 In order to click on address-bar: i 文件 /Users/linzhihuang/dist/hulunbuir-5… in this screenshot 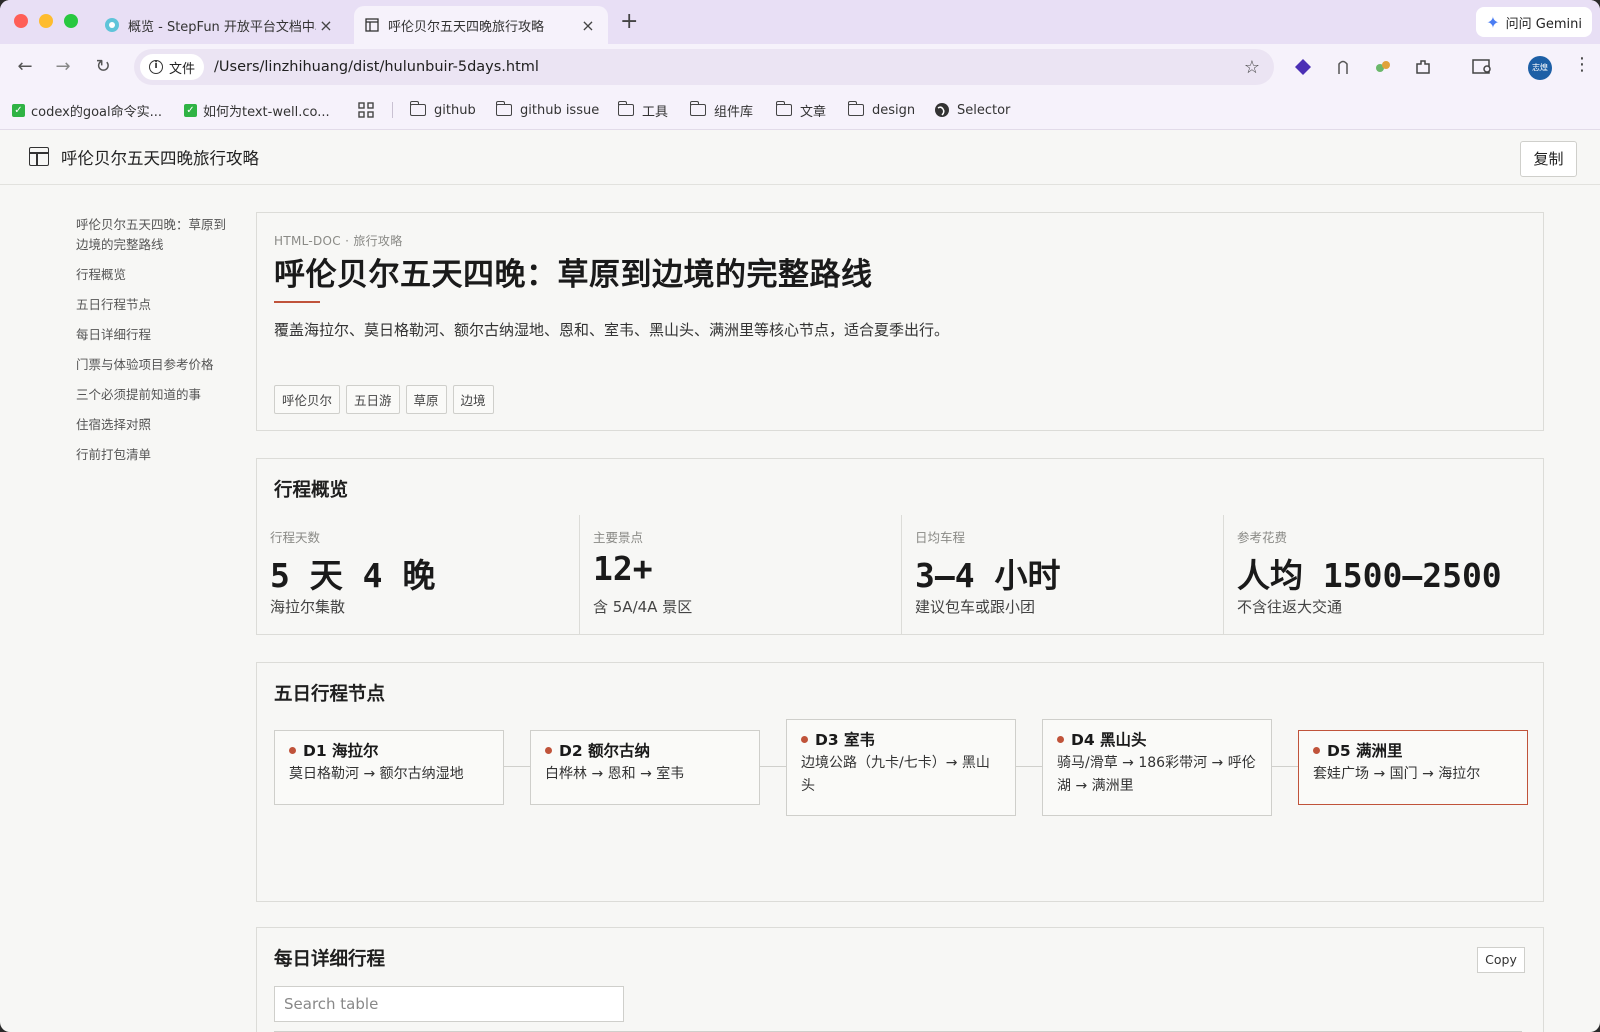, I will do `click(704, 67)`.